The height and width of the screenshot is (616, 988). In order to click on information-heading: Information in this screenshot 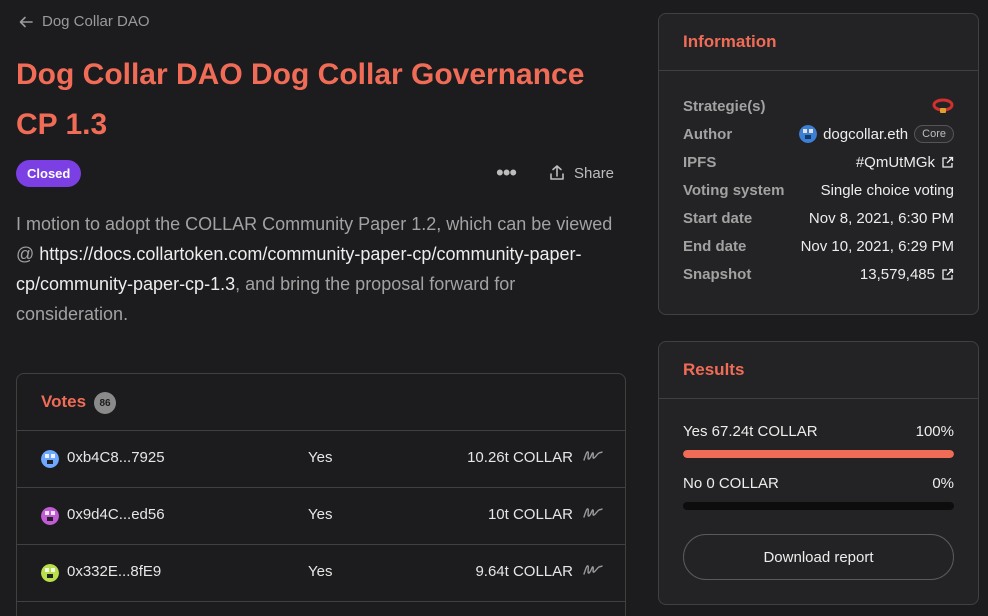, I will do `click(818, 42)`.